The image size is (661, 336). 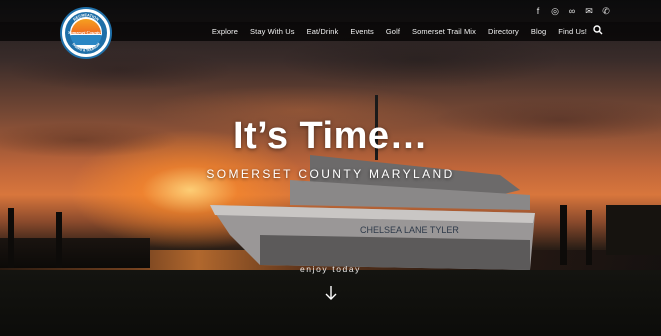 I want to click on svg-text: PARKS & TOURISM, so click(x=85, y=47).